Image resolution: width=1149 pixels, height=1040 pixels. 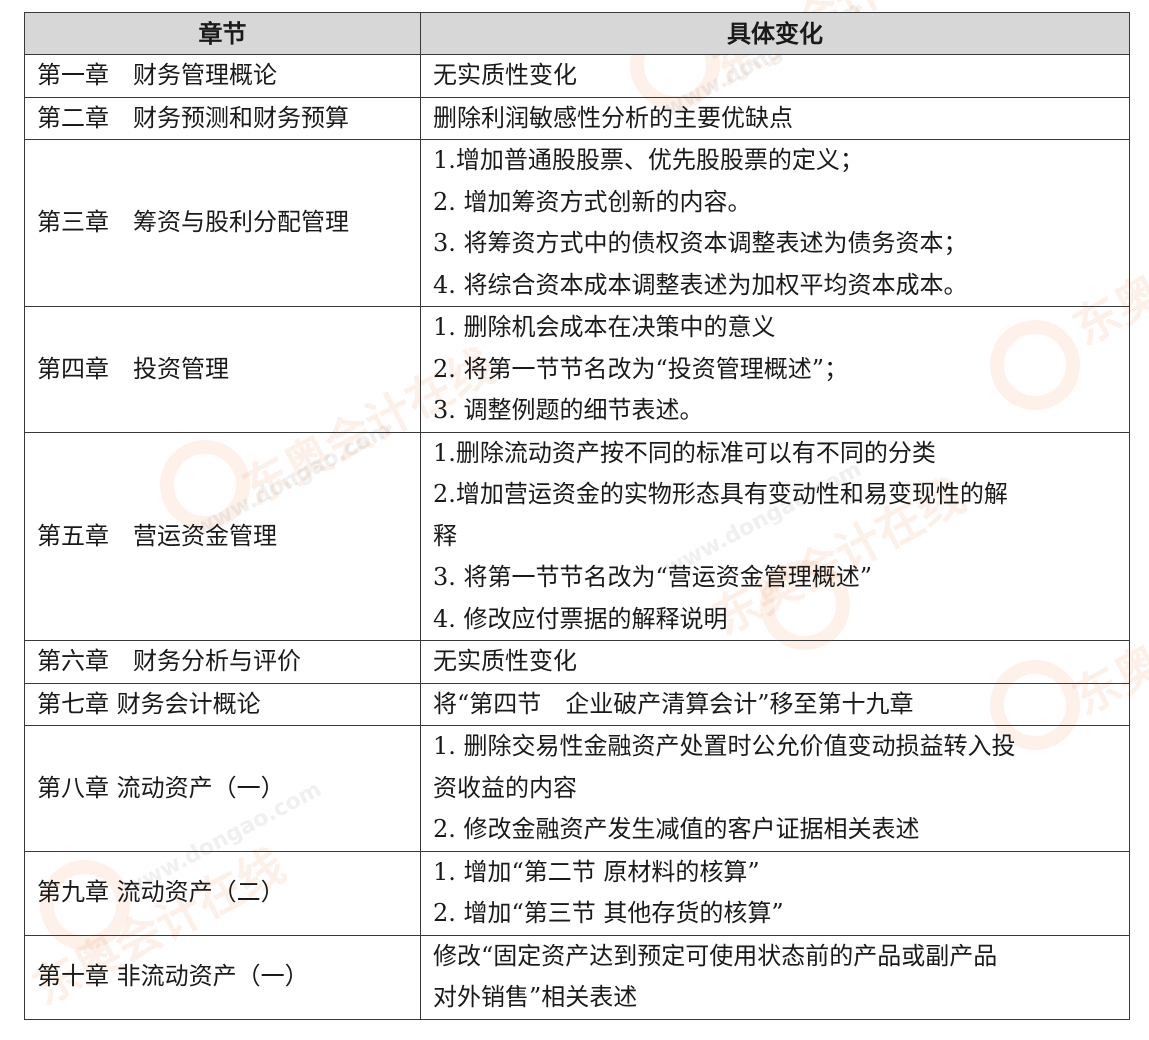 What do you see at coordinates (720, 494) in the screenshot?
I see `change-line: 2.增加营运资金的实物形态具有变动性和易变现性的解` at bounding box center [720, 494].